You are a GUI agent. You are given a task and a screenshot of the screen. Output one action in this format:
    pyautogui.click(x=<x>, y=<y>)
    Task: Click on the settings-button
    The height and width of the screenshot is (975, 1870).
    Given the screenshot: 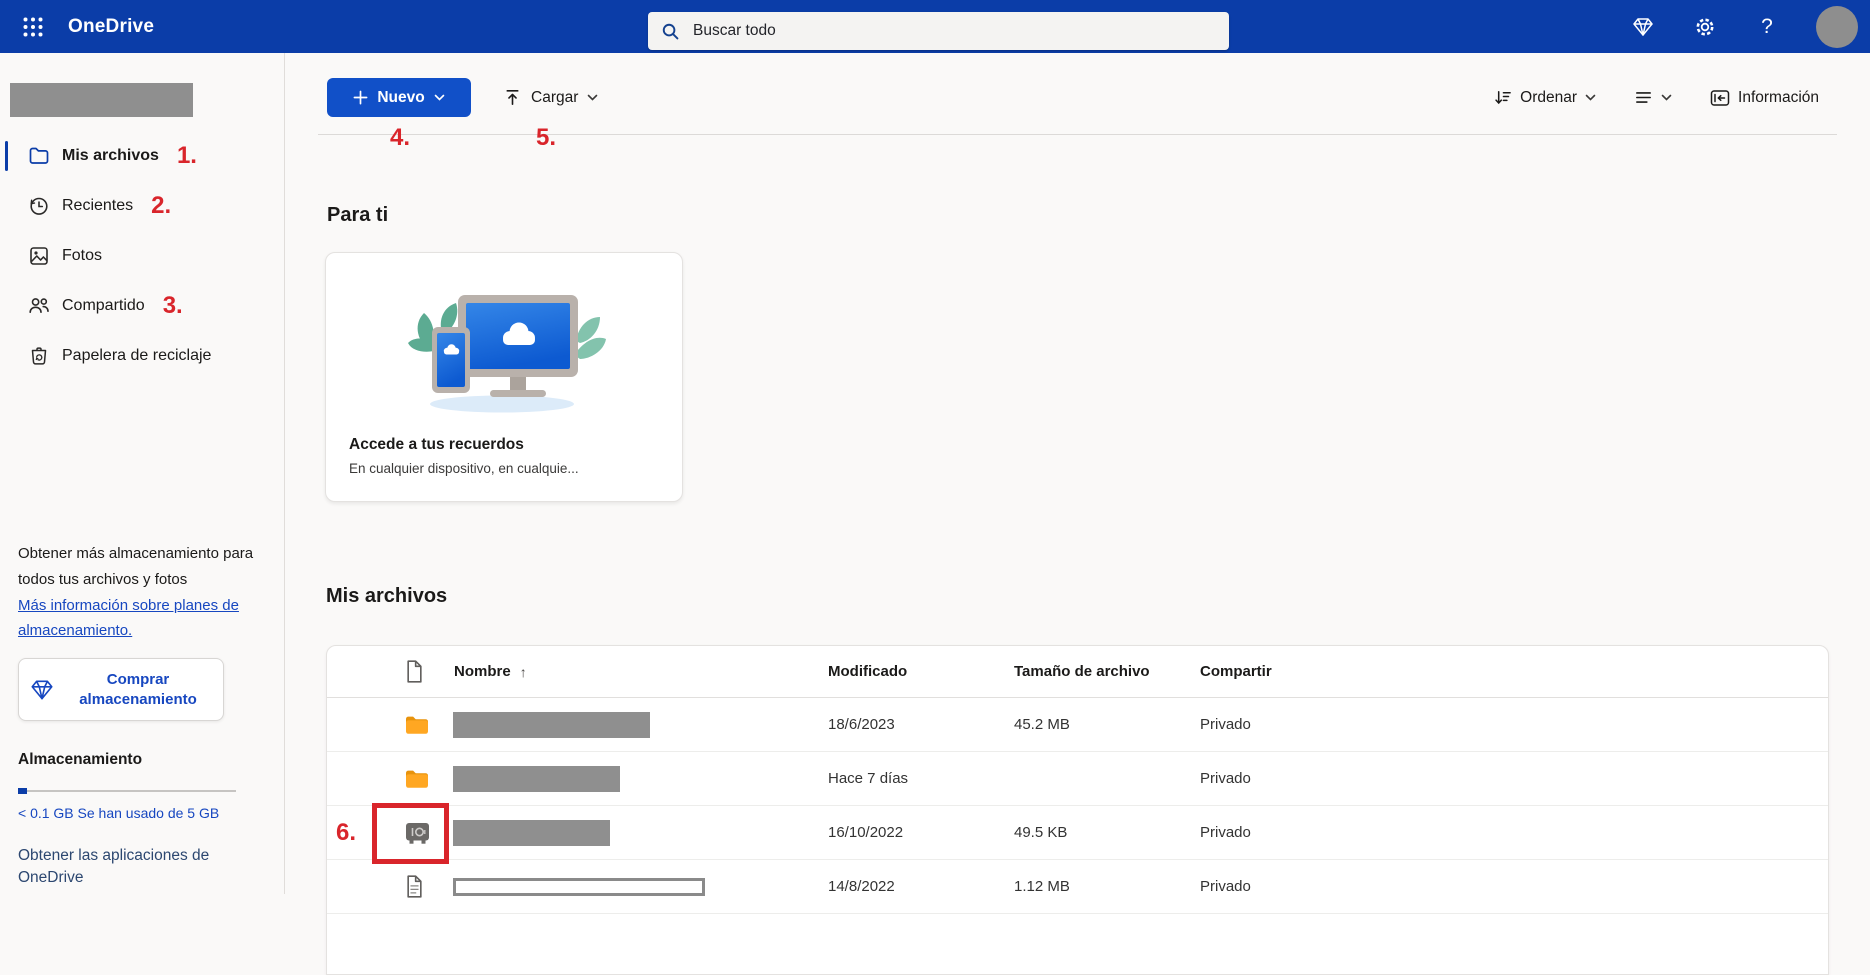 What is the action you would take?
    pyautogui.click(x=1705, y=27)
    